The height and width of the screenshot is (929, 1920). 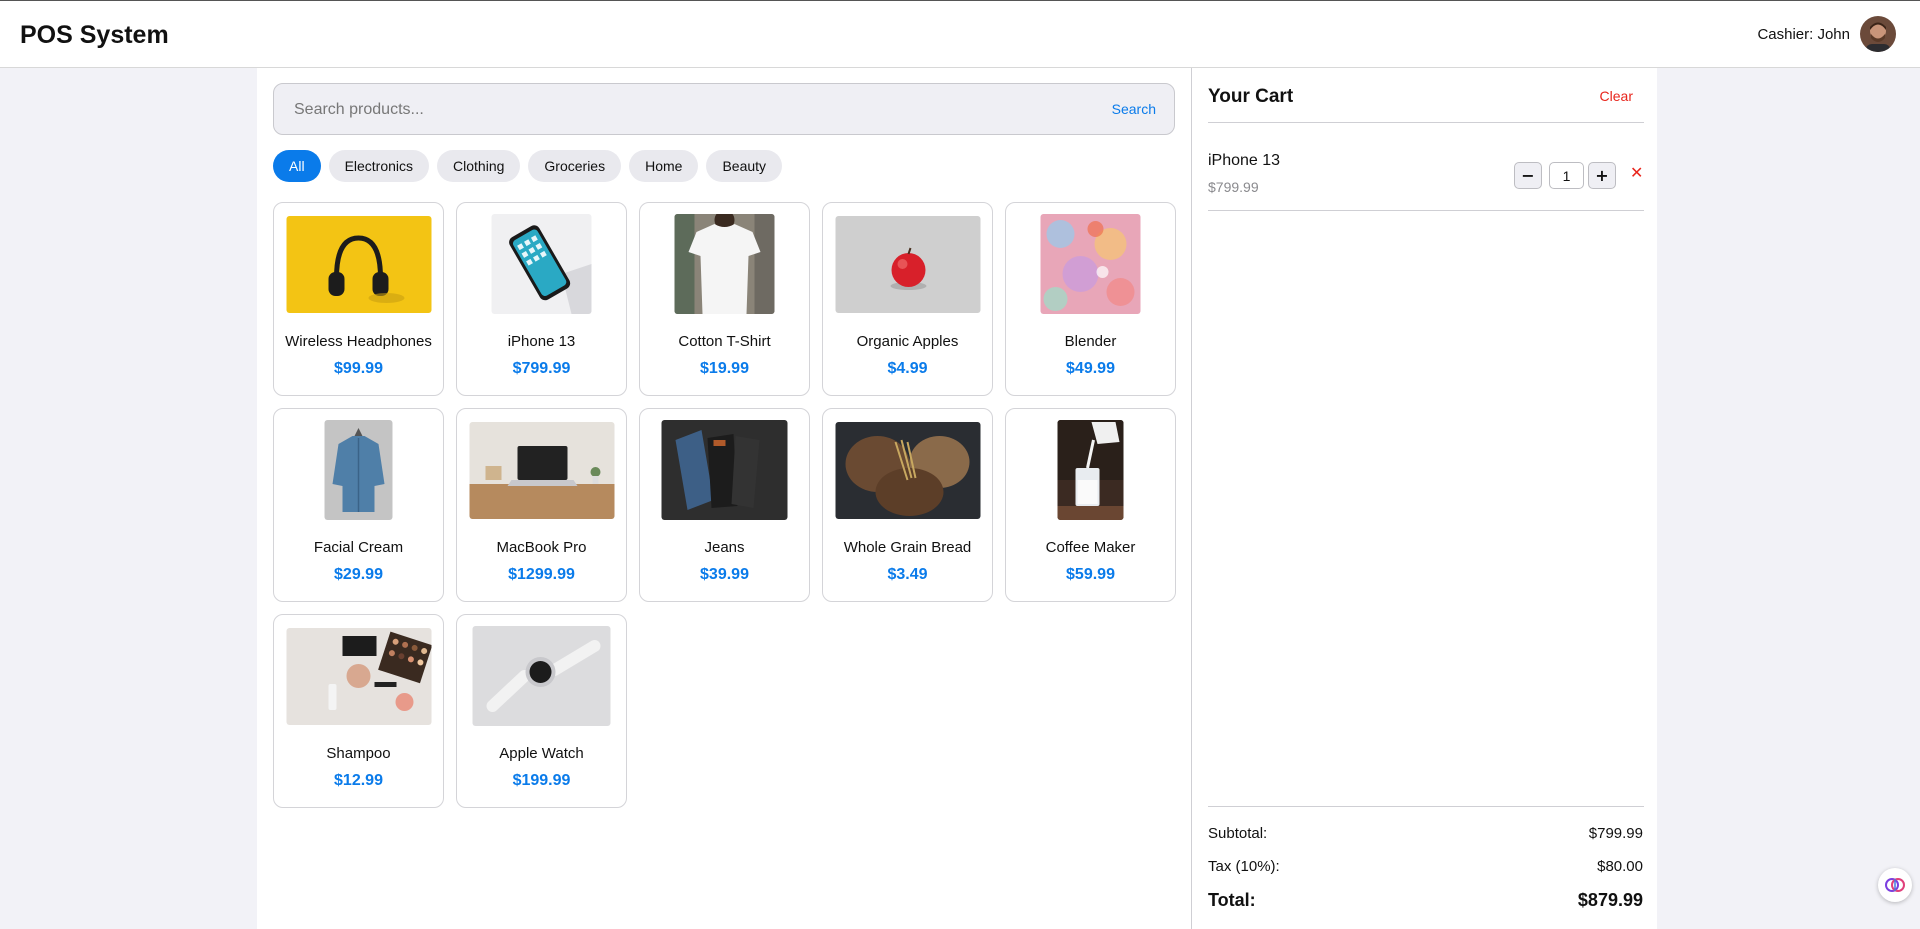 I want to click on product-card: Organic Apples $4.99, so click(x=907, y=299).